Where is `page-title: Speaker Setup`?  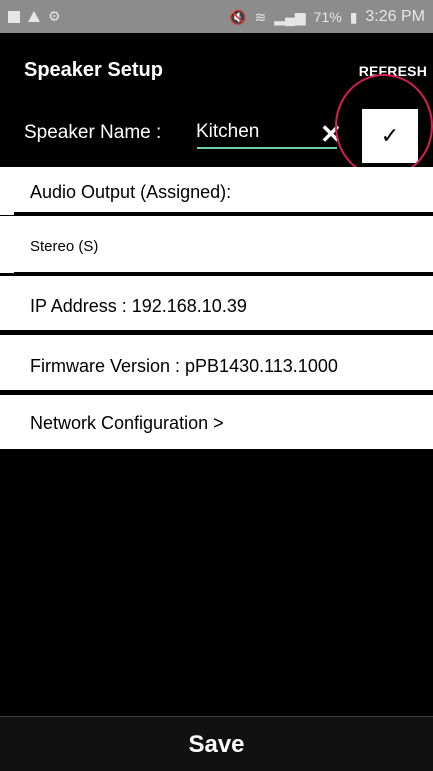 page-title: Speaker Setup is located at coordinates (93, 70).